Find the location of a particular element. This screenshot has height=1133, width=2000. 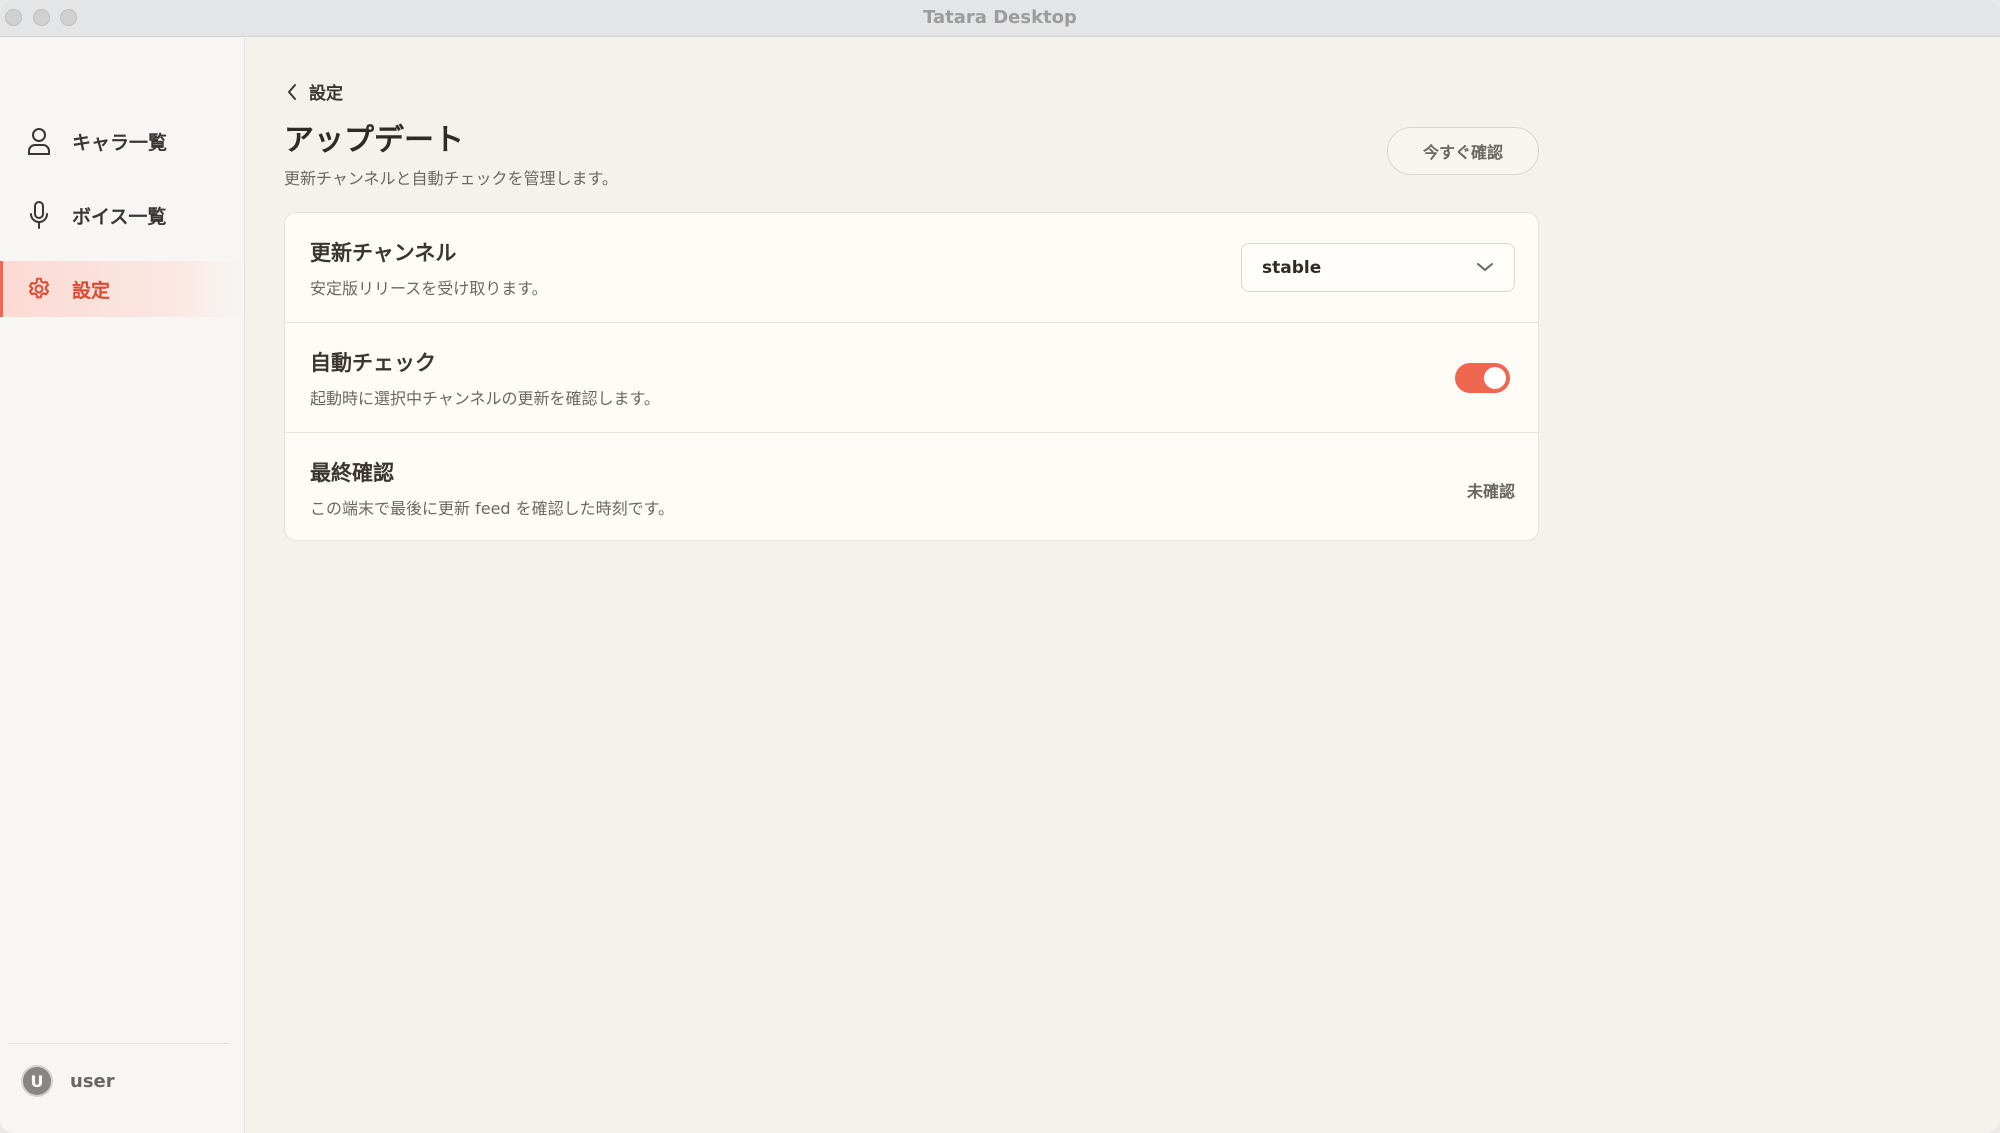

sidebar-divider is located at coordinates (119, 1043).